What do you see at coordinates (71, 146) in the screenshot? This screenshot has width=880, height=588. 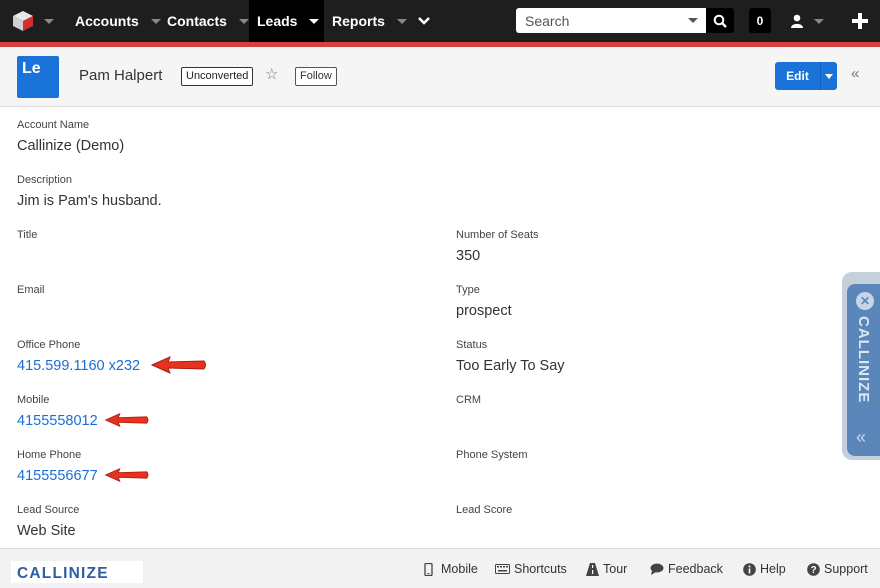 I see `field-value-account-name: Callinize (Demo)` at bounding box center [71, 146].